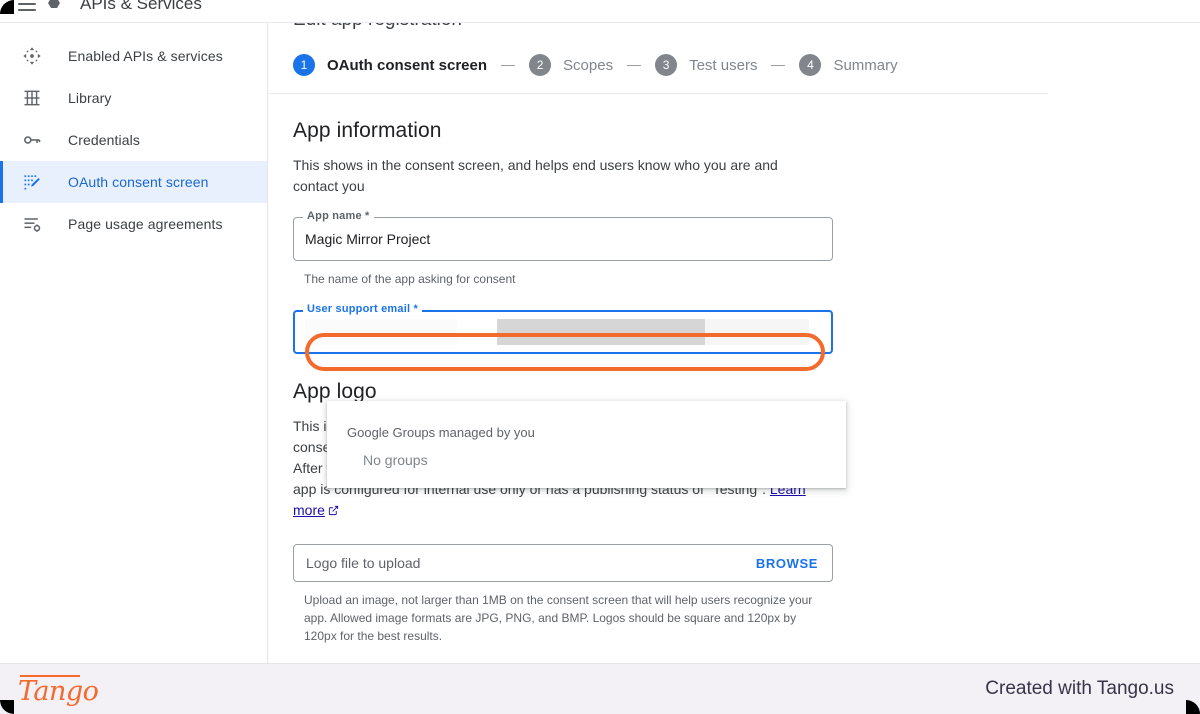  I want to click on sidebar-item-oauth-consent-screen: OAuth consent screen, so click(133, 182).